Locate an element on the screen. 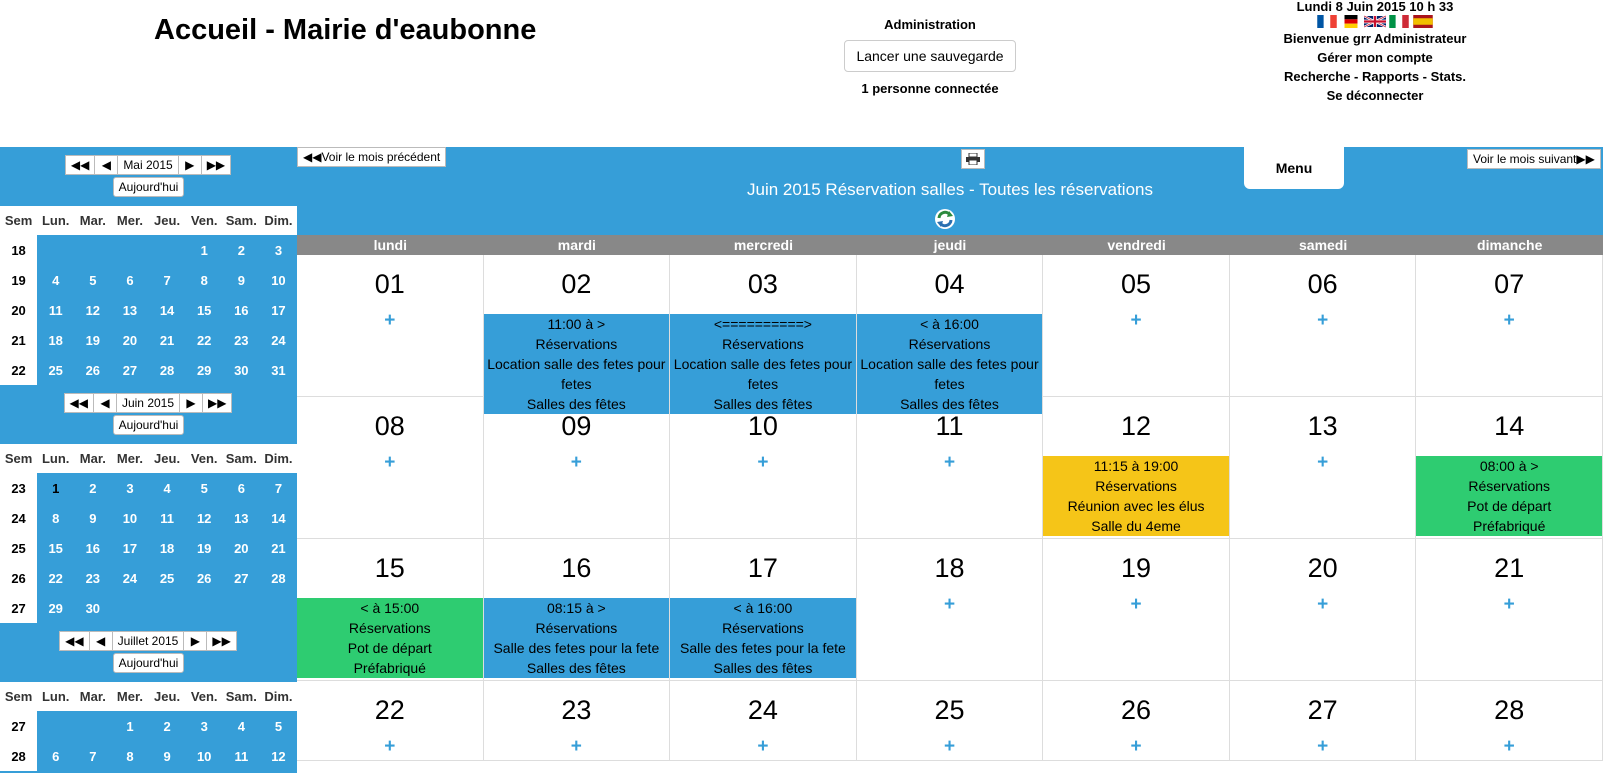 This screenshot has width=1603, height=773. search-reports-link: Recherche - Rapports - Stats. is located at coordinates (1375, 76).